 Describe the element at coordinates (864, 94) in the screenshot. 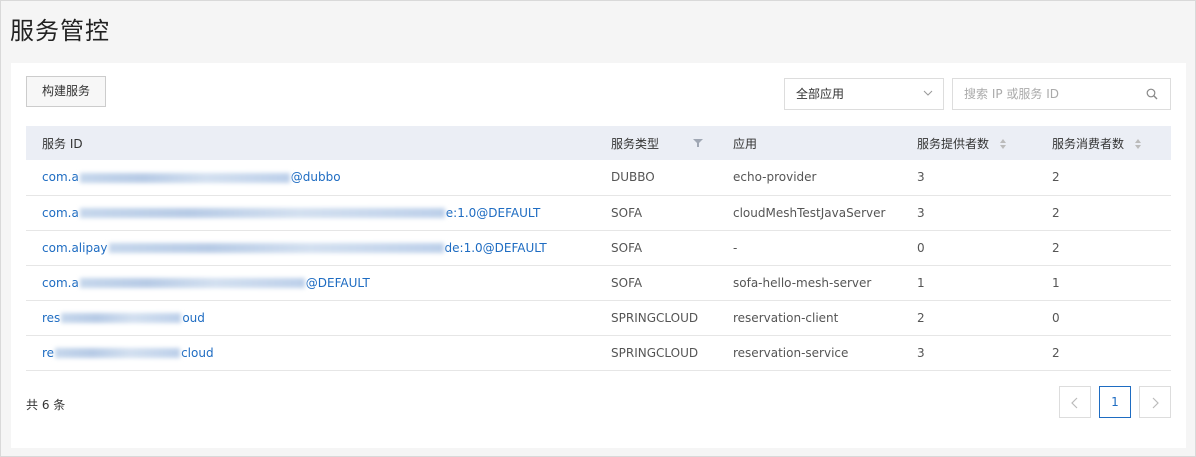

I see `app-select: 全部应用` at that location.